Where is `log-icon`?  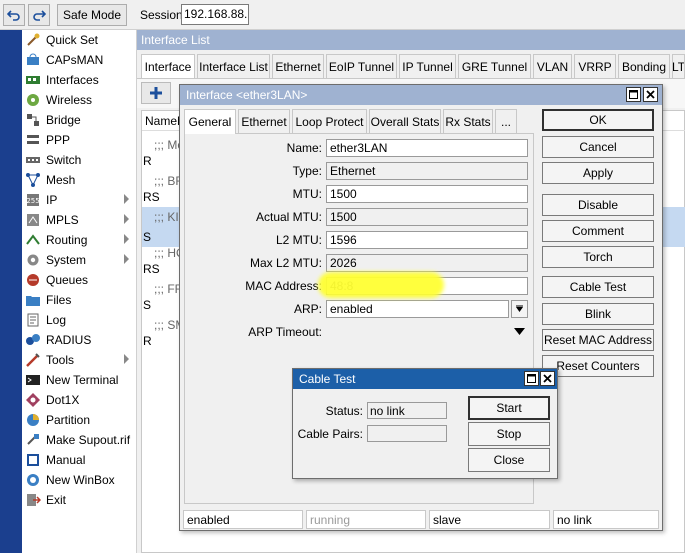 log-icon is located at coordinates (33, 320).